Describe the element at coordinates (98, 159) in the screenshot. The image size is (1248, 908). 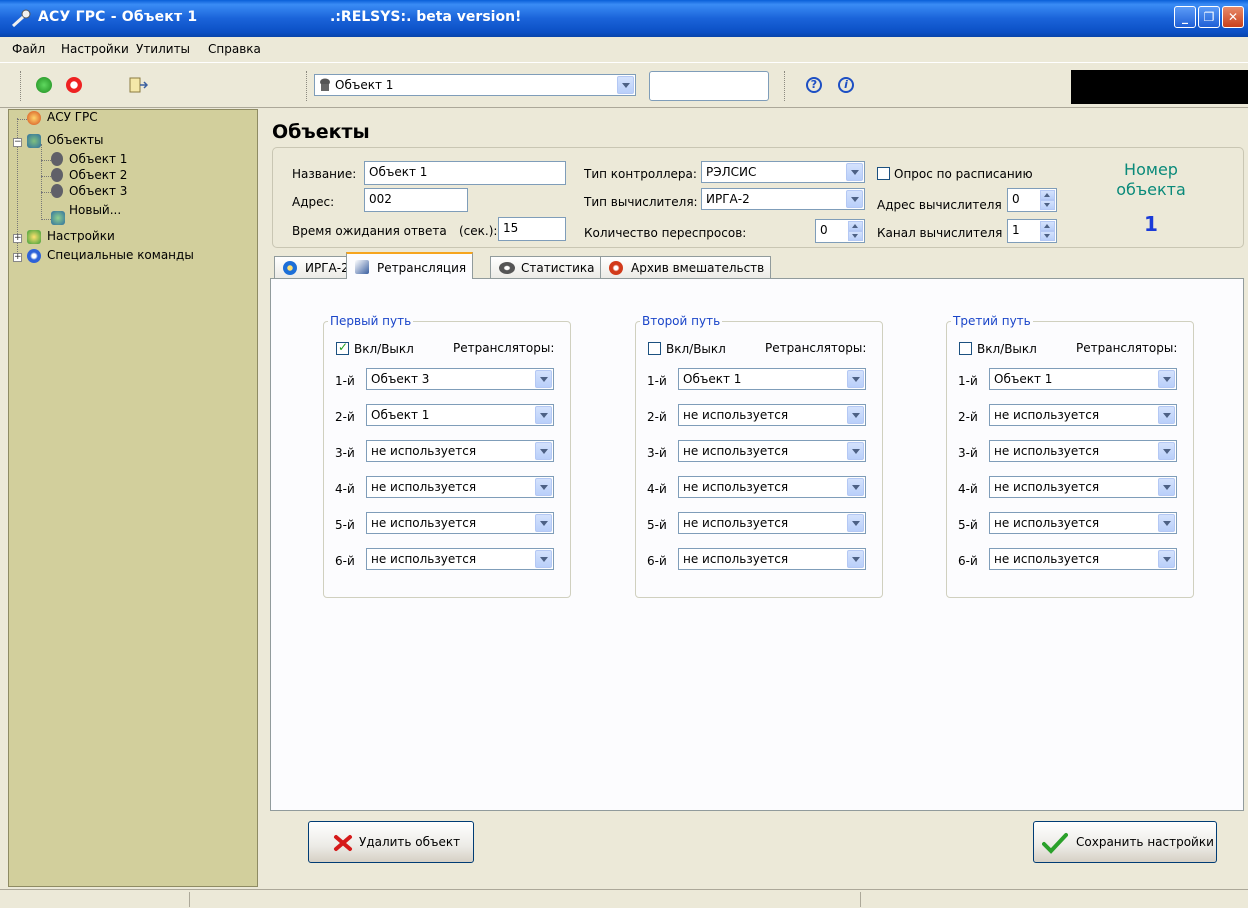
I see `tree-object-1: Объект 1` at that location.